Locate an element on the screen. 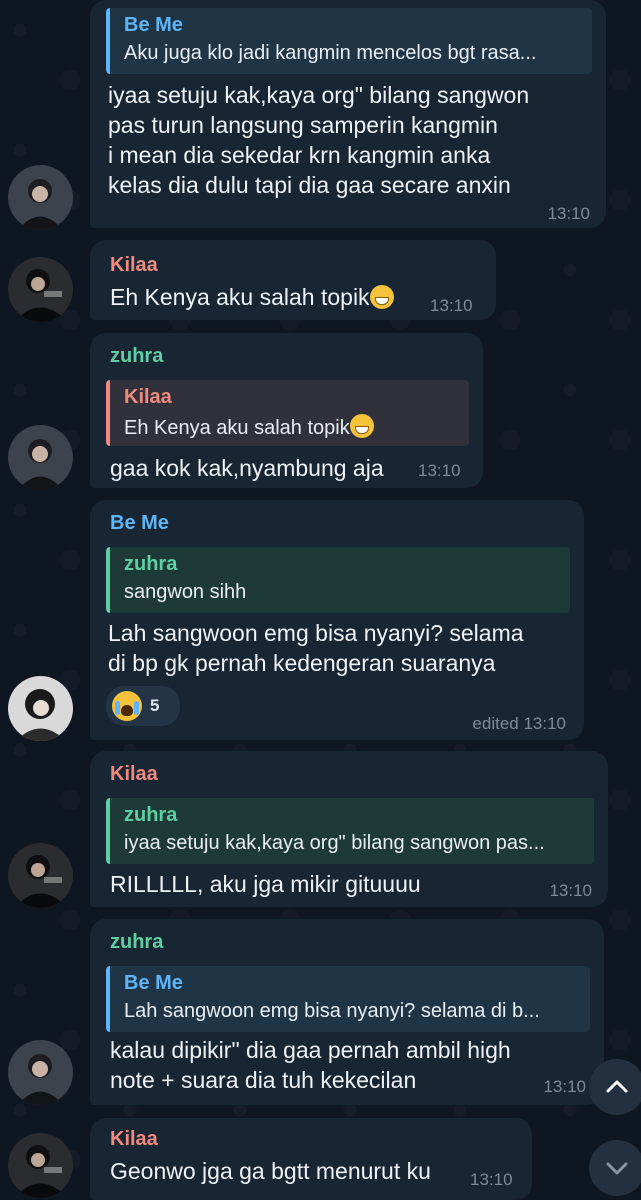 The image size is (641, 1200). chevron-up-icon is located at coordinates (617, 1086).